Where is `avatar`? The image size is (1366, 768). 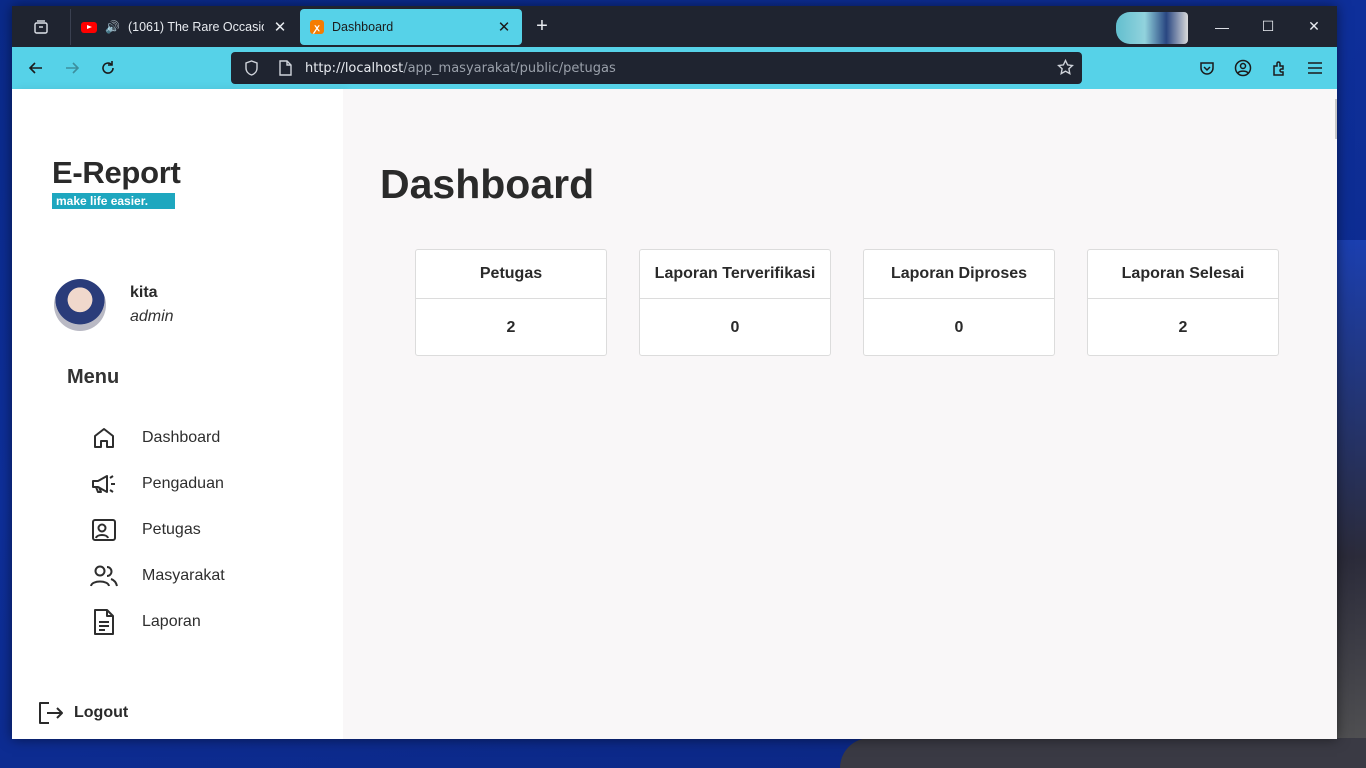 avatar is located at coordinates (80, 305).